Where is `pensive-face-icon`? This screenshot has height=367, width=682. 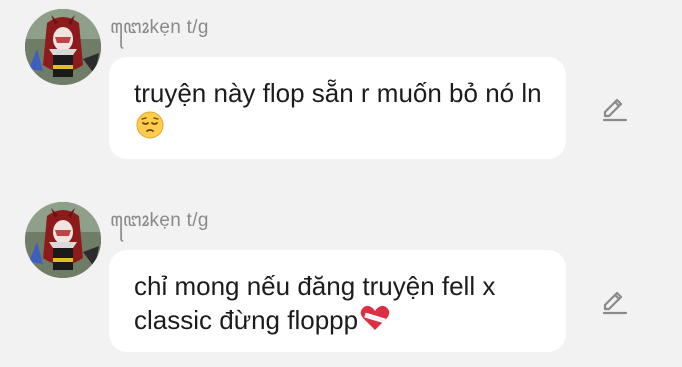
pensive-face-icon is located at coordinates (150, 129).